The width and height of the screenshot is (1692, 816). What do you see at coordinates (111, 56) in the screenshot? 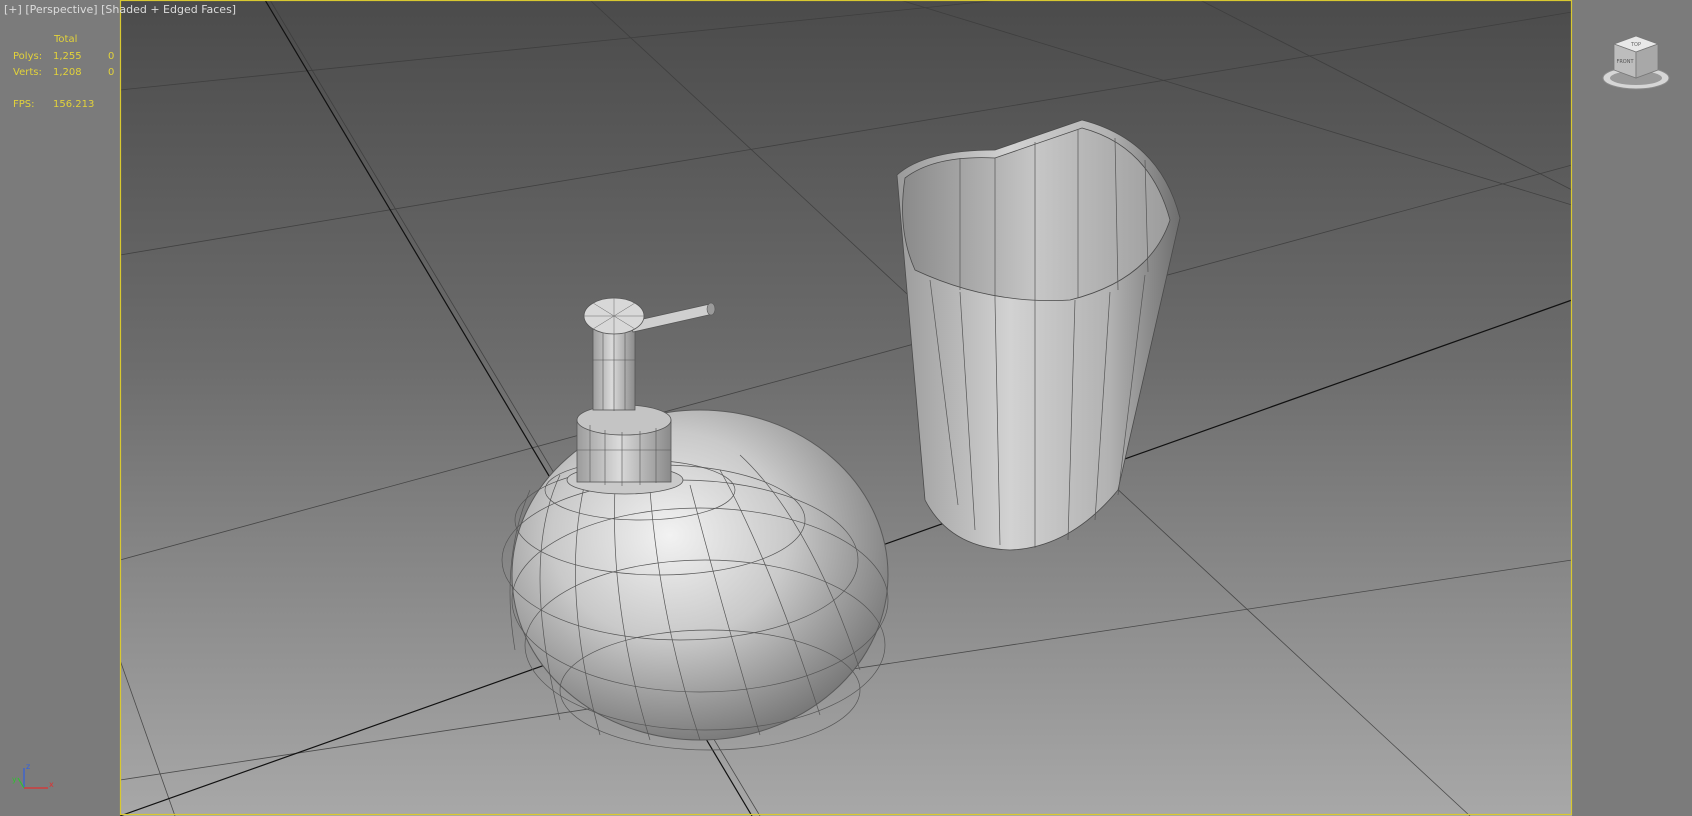
I see `polys-selected-value: 0` at bounding box center [111, 56].